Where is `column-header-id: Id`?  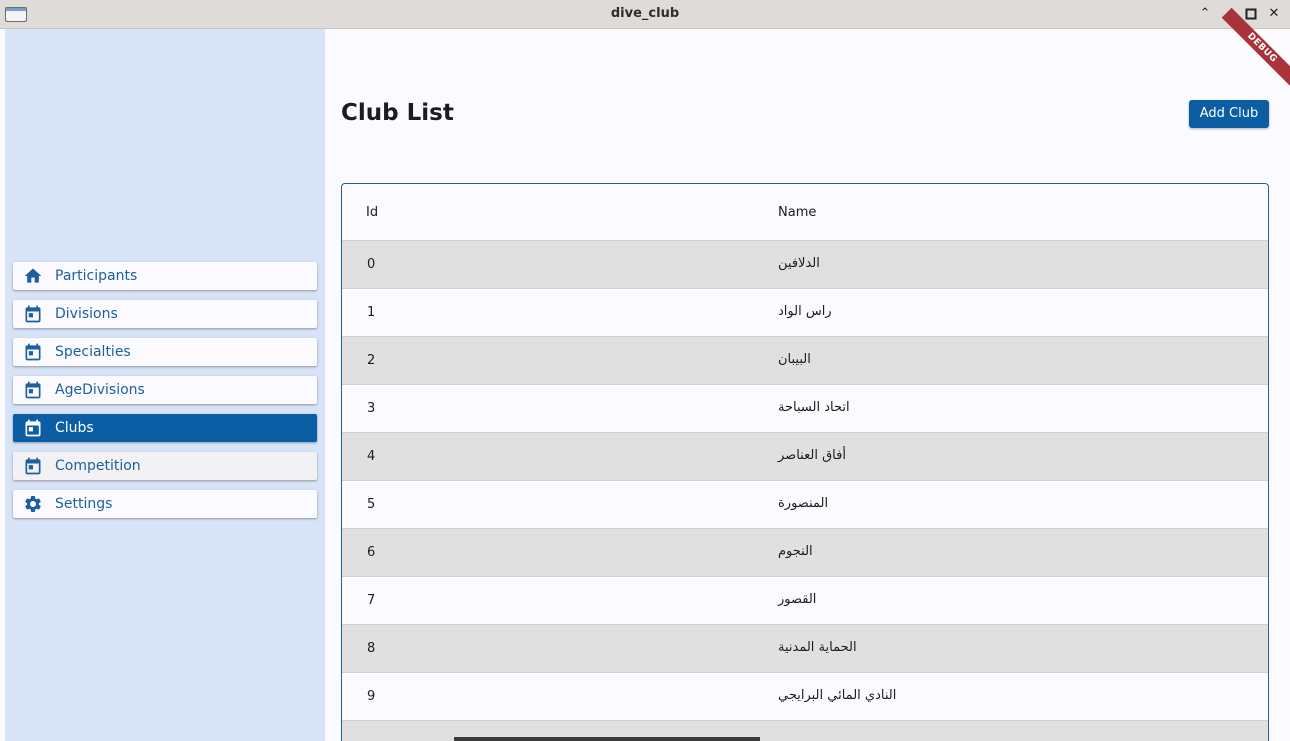
column-header-id: Id is located at coordinates (372, 212).